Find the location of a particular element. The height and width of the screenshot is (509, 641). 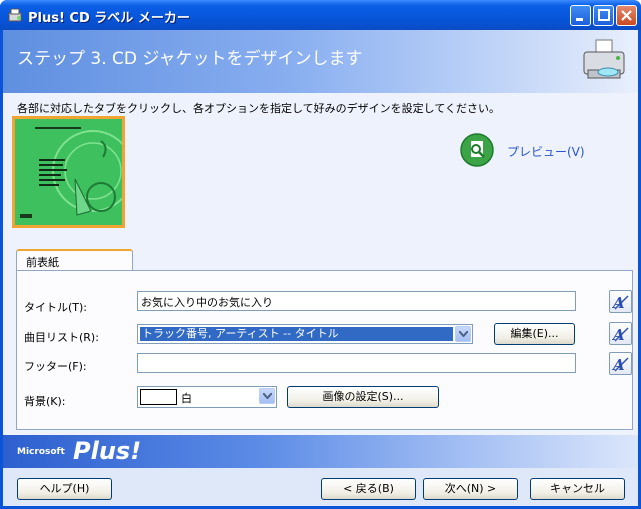

close-icon is located at coordinates (626, 15).